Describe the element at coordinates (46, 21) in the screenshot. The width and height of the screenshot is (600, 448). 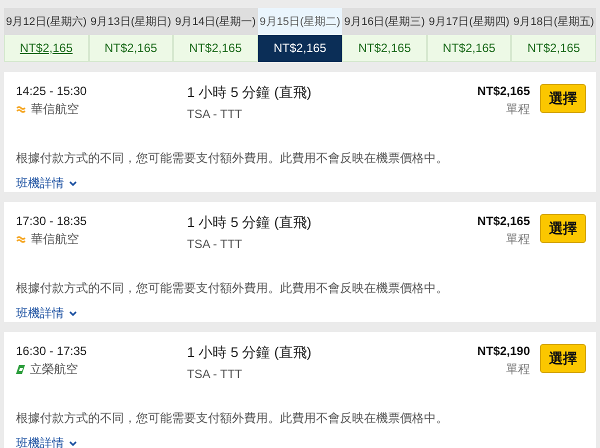
I see `date-tab: 9月12日(星期六)` at that location.